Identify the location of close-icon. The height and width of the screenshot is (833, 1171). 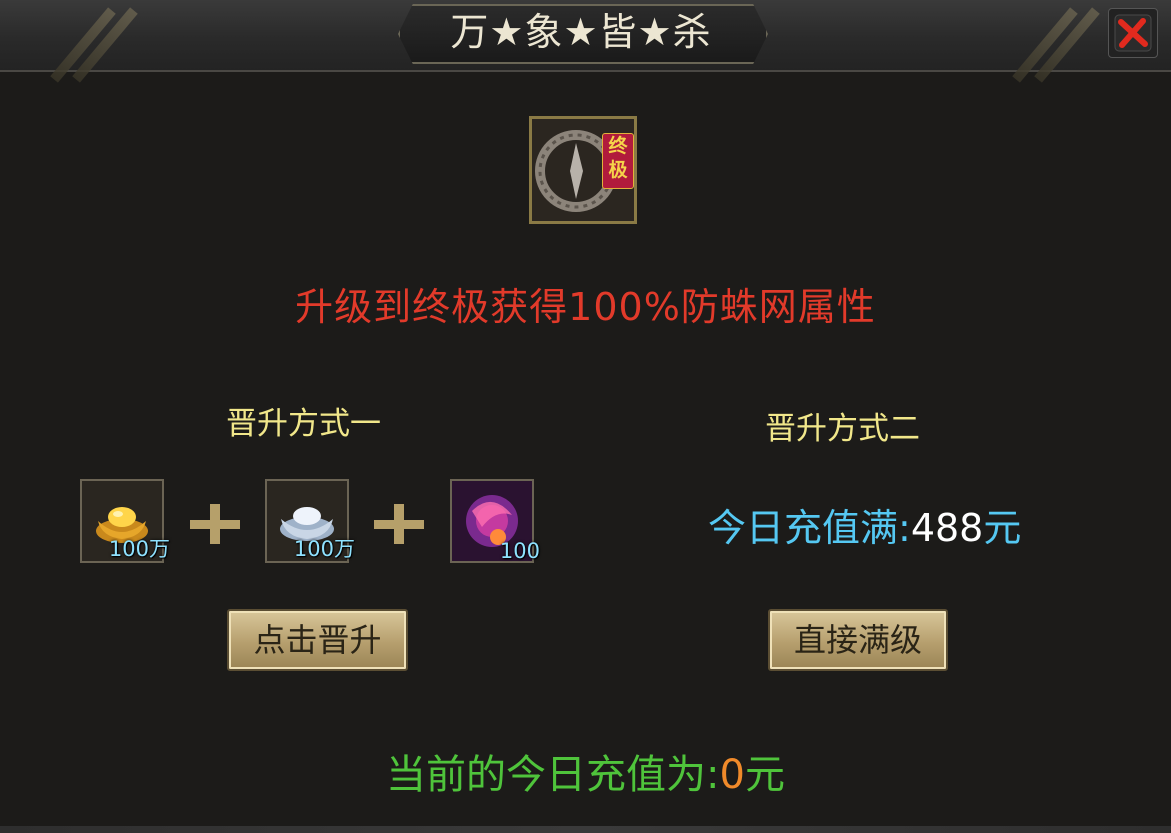
(1133, 33).